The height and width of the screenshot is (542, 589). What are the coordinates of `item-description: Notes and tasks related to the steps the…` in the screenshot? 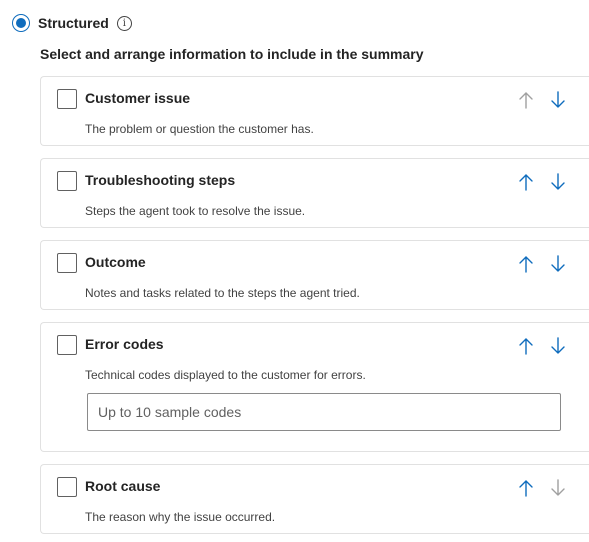 It's located at (222, 293).